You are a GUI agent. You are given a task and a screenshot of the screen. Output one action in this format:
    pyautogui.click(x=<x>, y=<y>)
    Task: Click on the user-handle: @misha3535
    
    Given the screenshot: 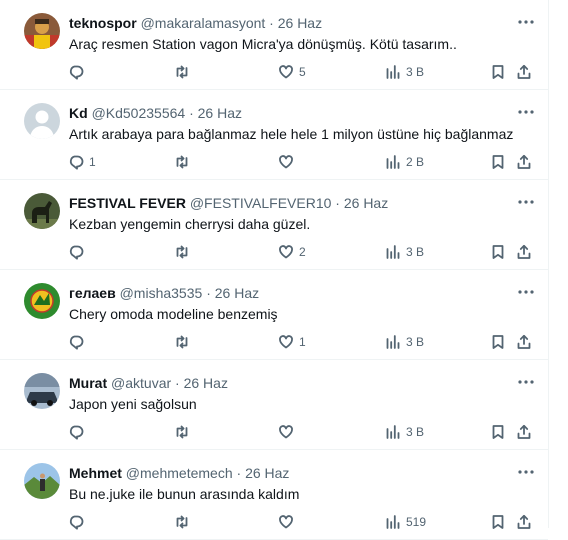 What is the action you would take?
    pyautogui.click(x=161, y=293)
    